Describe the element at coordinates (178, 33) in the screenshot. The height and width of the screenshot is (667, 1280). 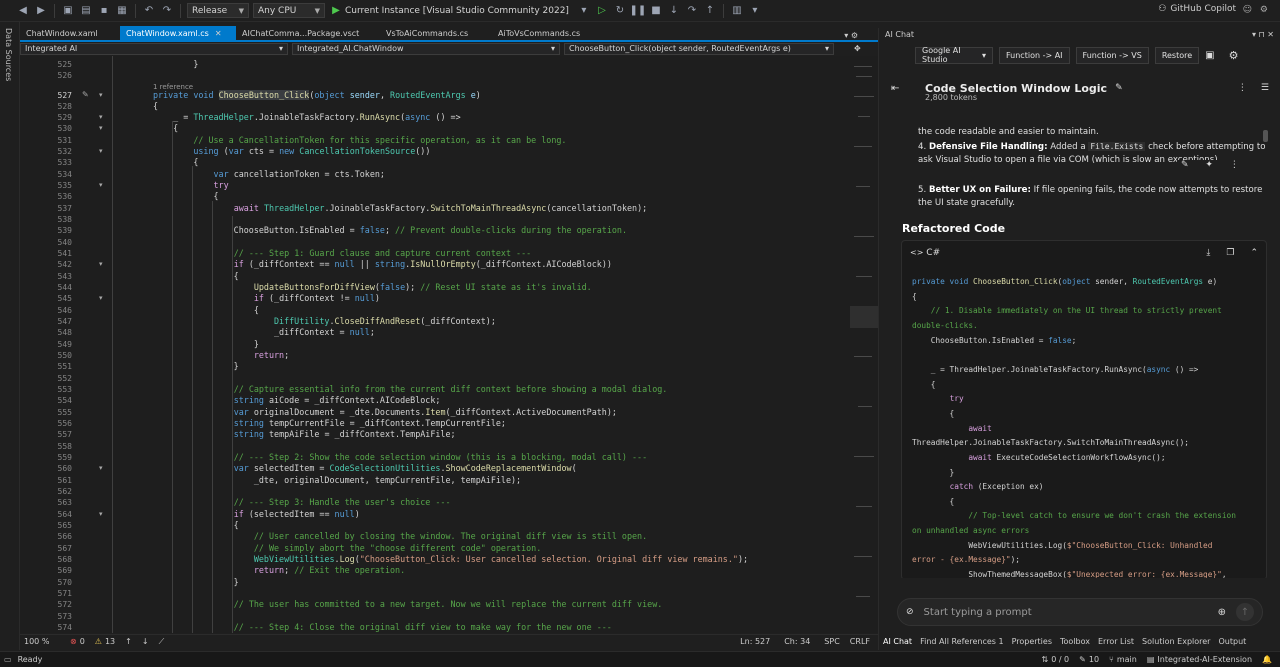
I see `tab-chatwindow-xaml-cs: ChatWindow.xaml.cs ✕` at that location.